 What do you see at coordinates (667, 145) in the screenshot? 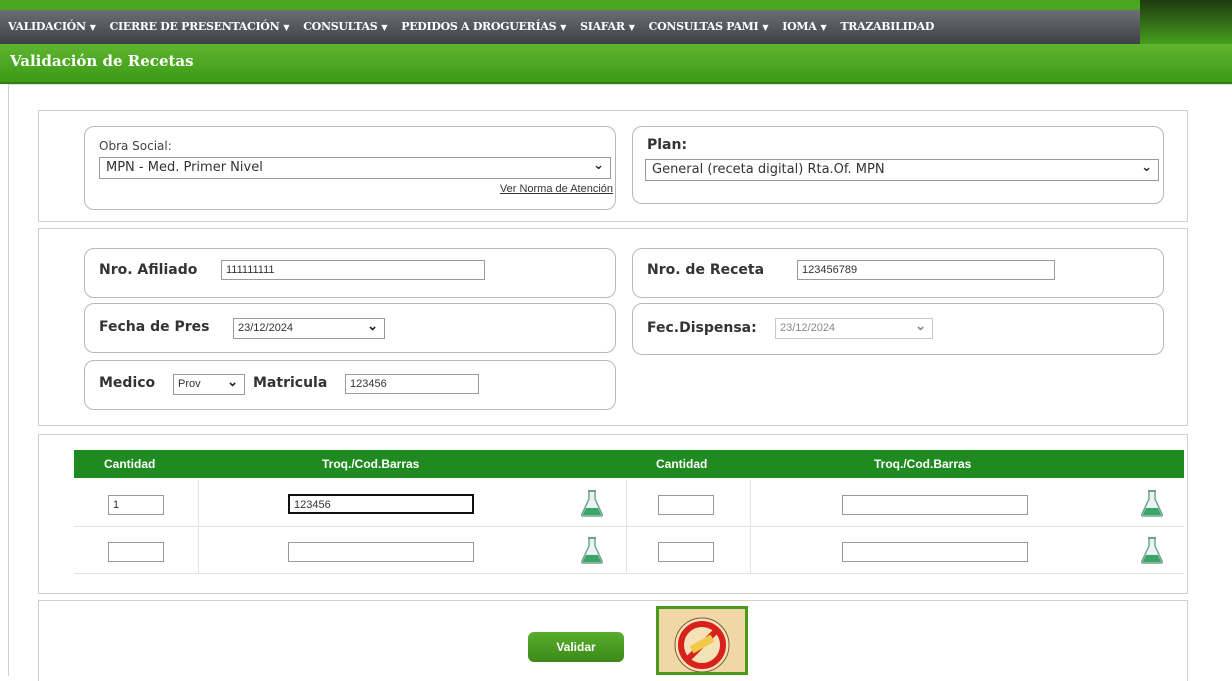
I see `plan-label: Plan:` at bounding box center [667, 145].